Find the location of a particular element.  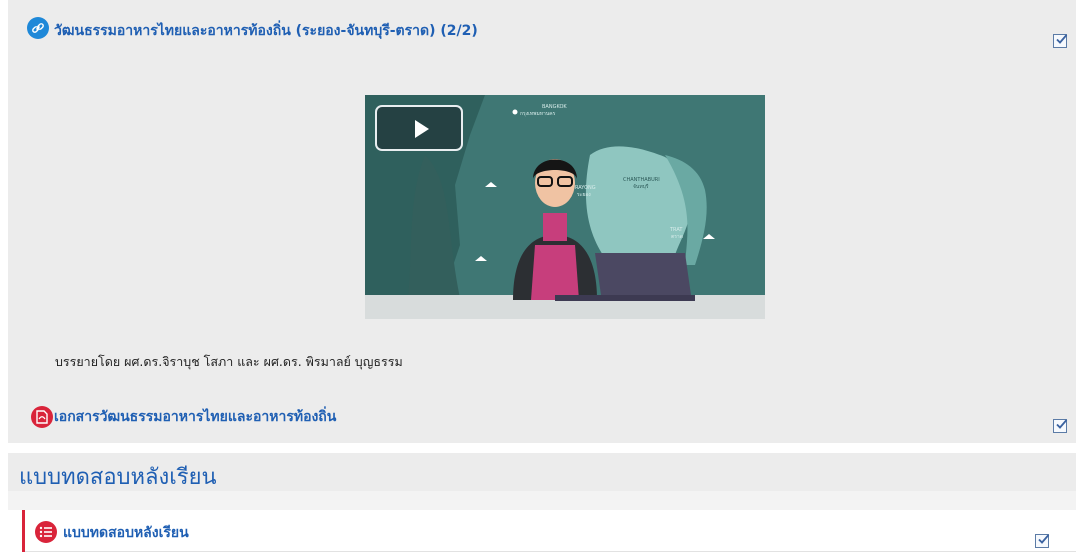

map-label-left: RAYONG is located at coordinates (585, 188).